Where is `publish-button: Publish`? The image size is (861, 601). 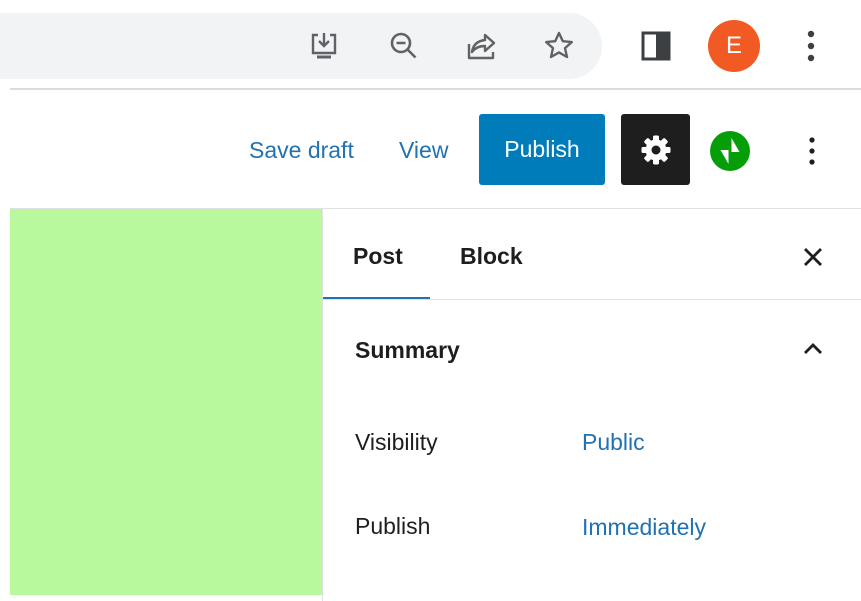
publish-button: Publish is located at coordinates (542, 149).